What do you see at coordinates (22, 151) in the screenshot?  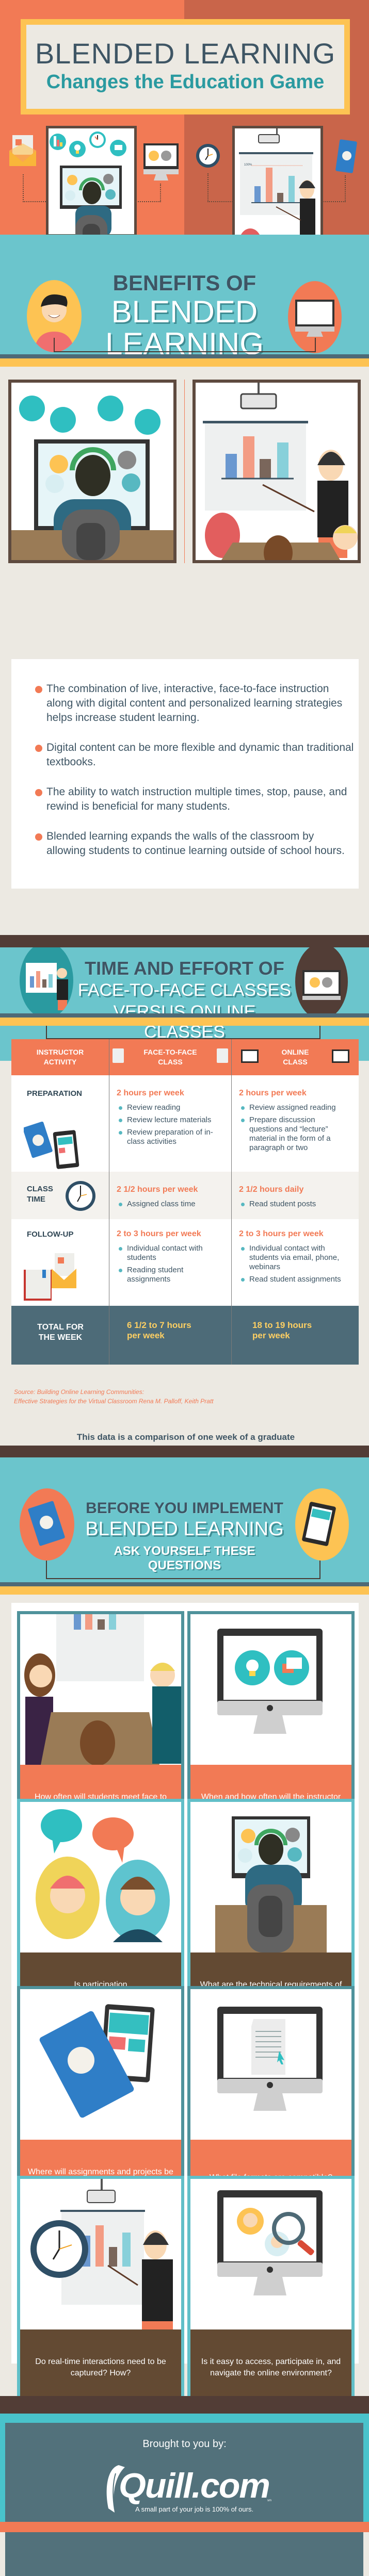 I see `email-icon` at bounding box center [22, 151].